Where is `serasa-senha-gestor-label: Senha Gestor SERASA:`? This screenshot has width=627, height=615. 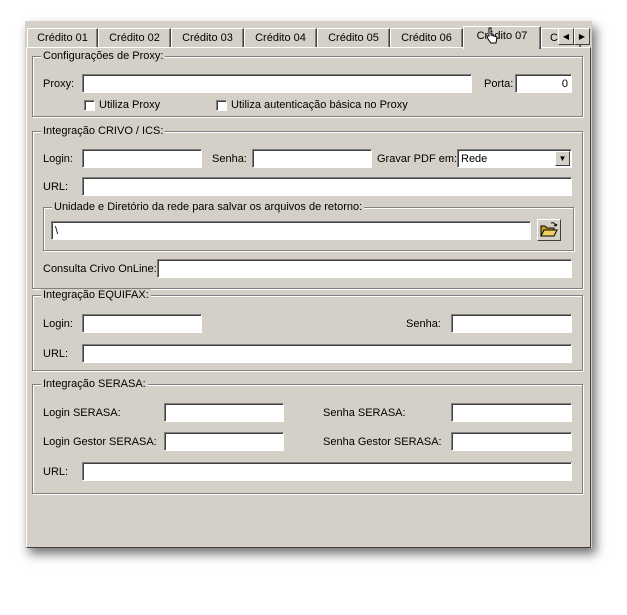 serasa-senha-gestor-label: Senha Gestor SERASA: is located at coordinates (382, 442).